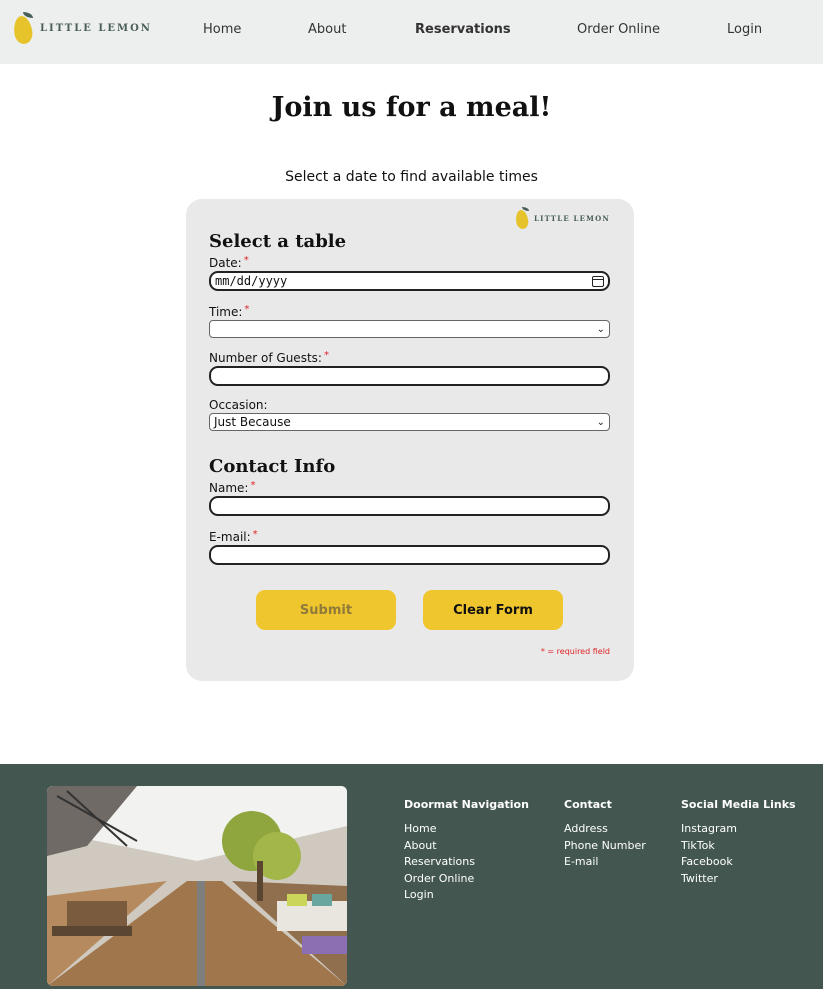 The height and width of the screenshot is (989, 823). I want to click on nav-login: Login, so click(744, 29).